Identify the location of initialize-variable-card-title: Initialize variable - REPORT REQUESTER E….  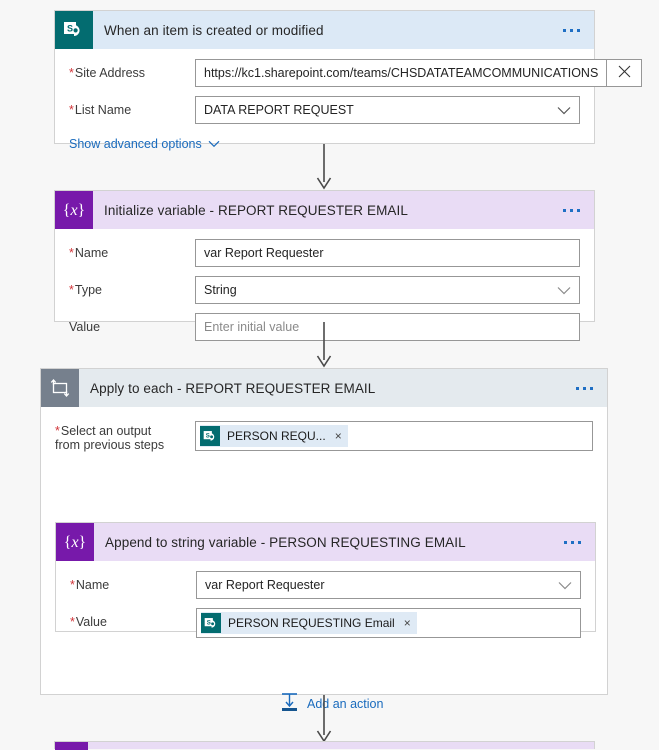
(256, 210).